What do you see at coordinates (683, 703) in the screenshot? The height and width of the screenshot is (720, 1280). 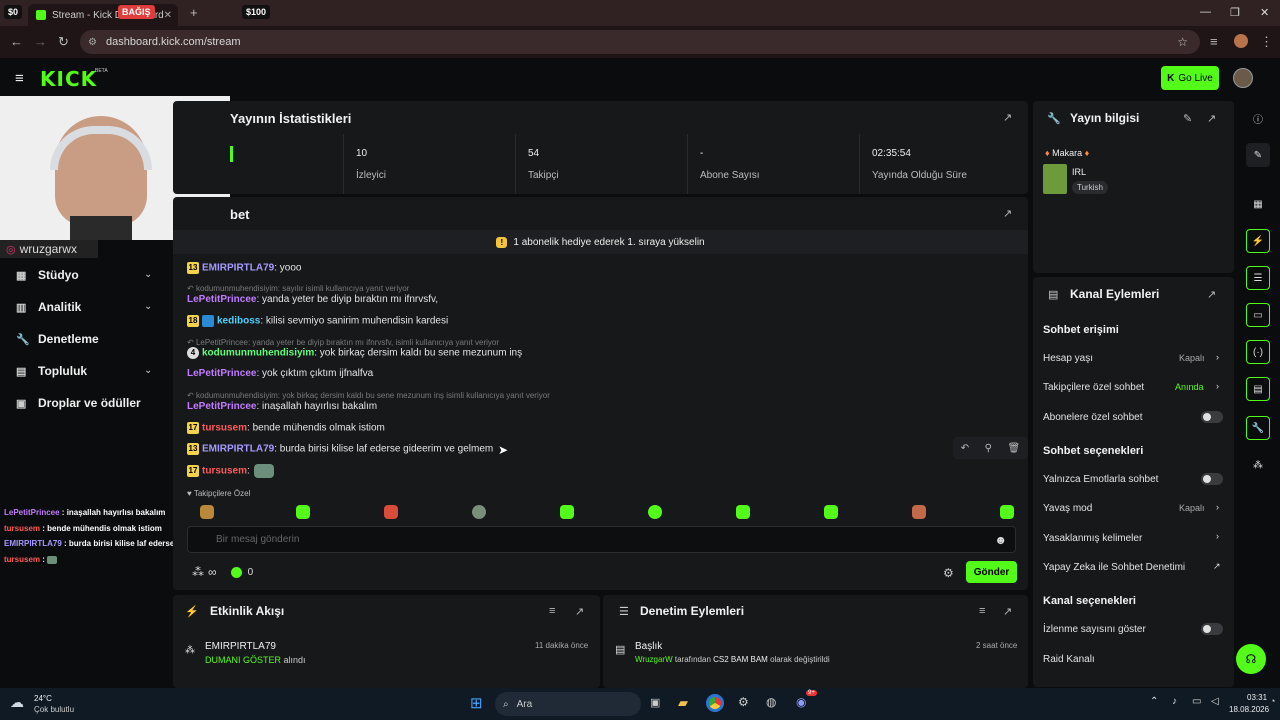 I see `file-explorer-icon: ▰` at bounding box center [683, 703].